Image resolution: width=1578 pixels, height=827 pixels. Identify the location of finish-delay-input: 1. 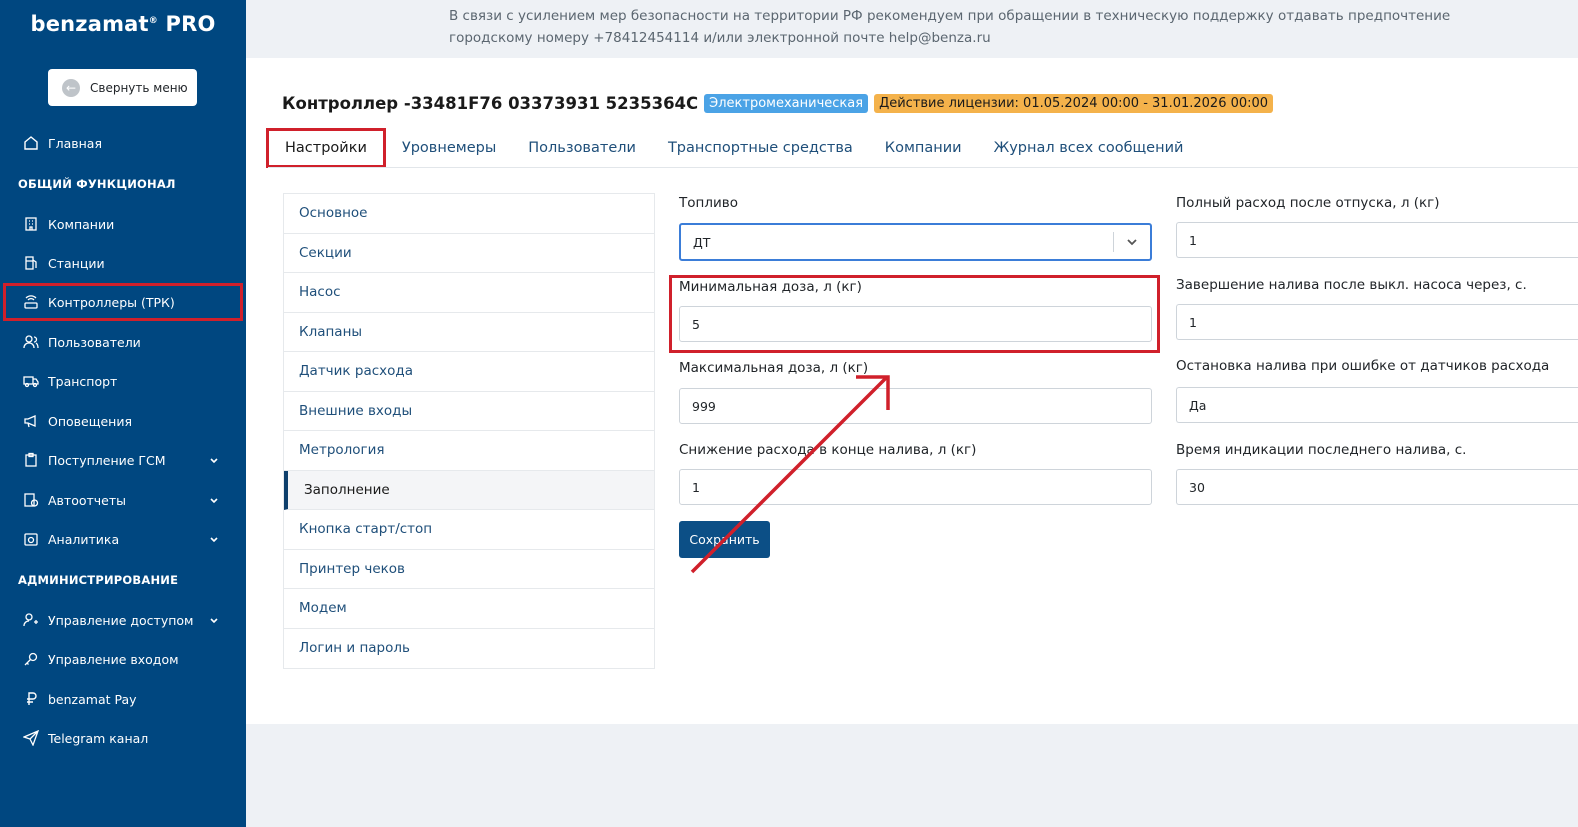
(1377, 322).